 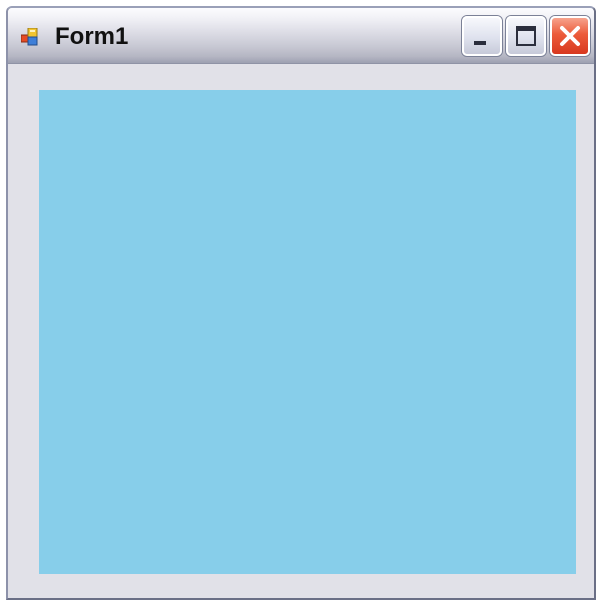 What do you see at coordinates (30, 37) in the screenshot?
I see `form-app-icon` at bounding box center [30, 37].